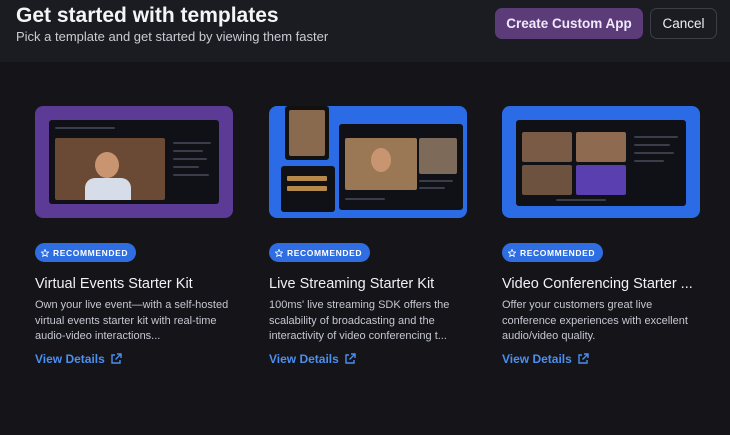 The image size is (730, 435). What do you see at coordinates (601, 180) in the screenshot?
I see `screen-share-tile` at bounding box center [601, 180].